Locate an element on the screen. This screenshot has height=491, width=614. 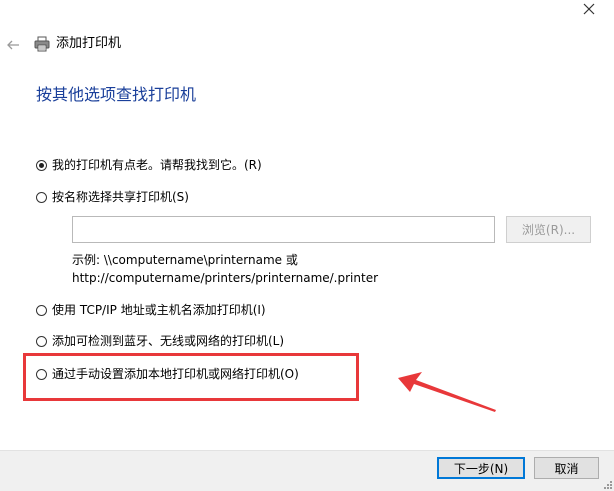
option-tcpip: 使用 TCP/IP 地址或主机名添加打印机(I) is located at coordinates (151, 310).